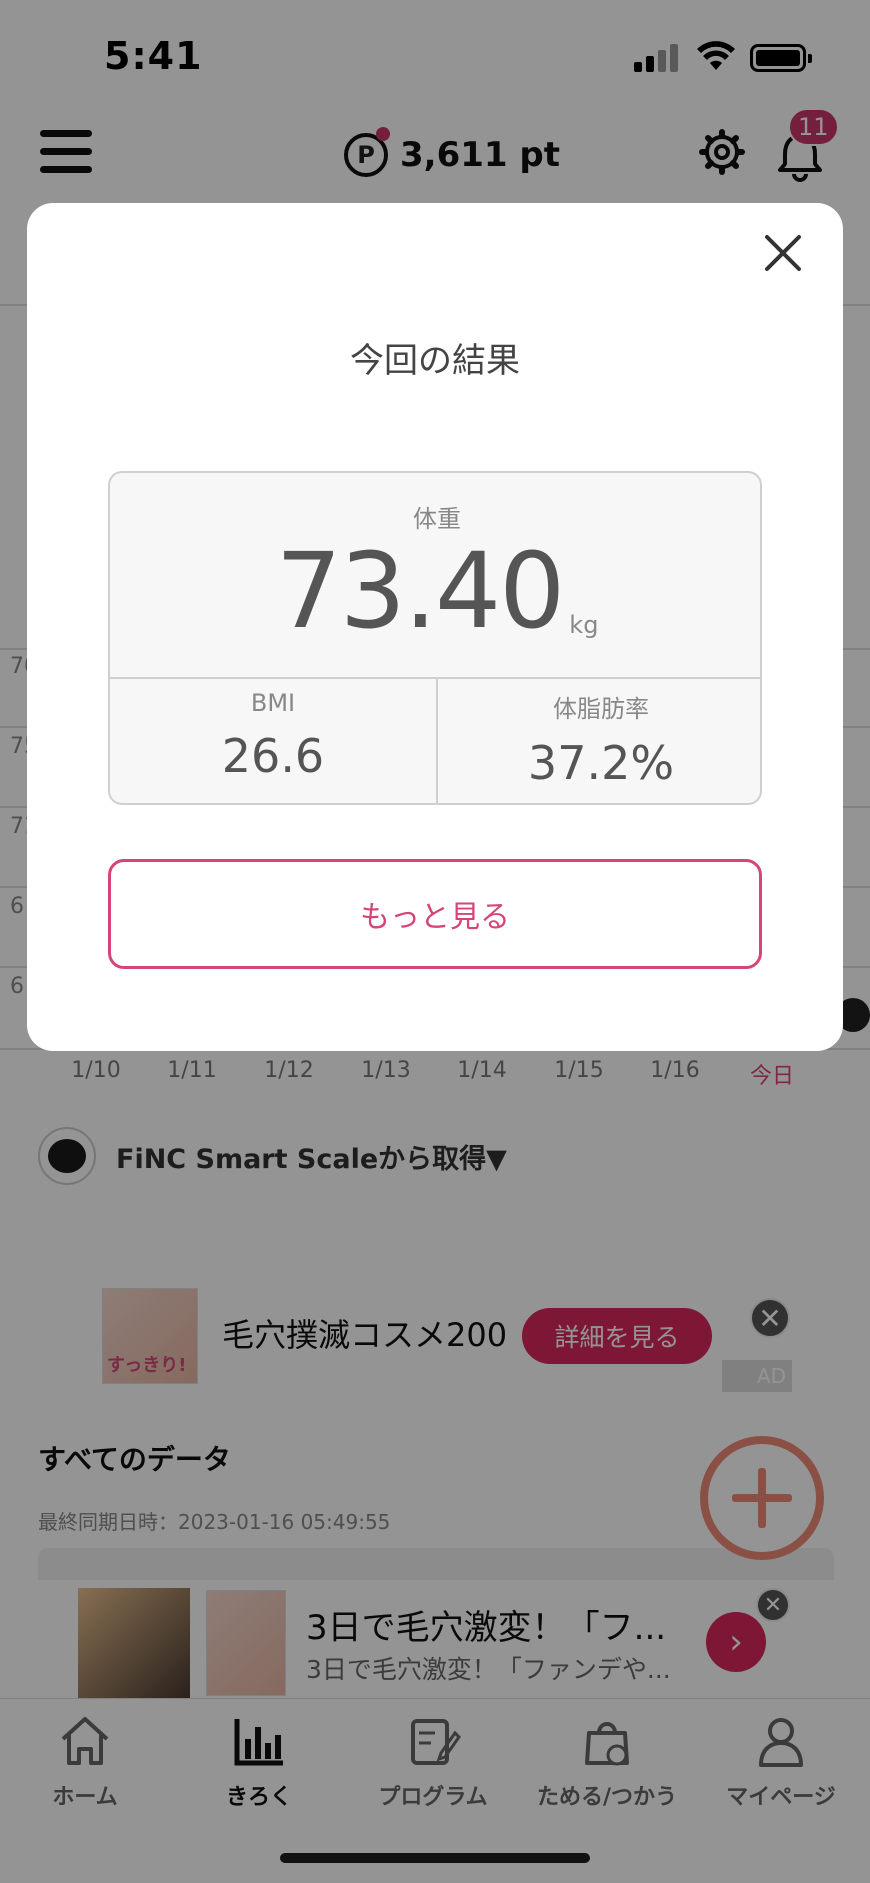 Image resolution: width=870 pixels, height=1883 pixels. I want to click on body-fat-value: 37.2%, so click(601, 763).